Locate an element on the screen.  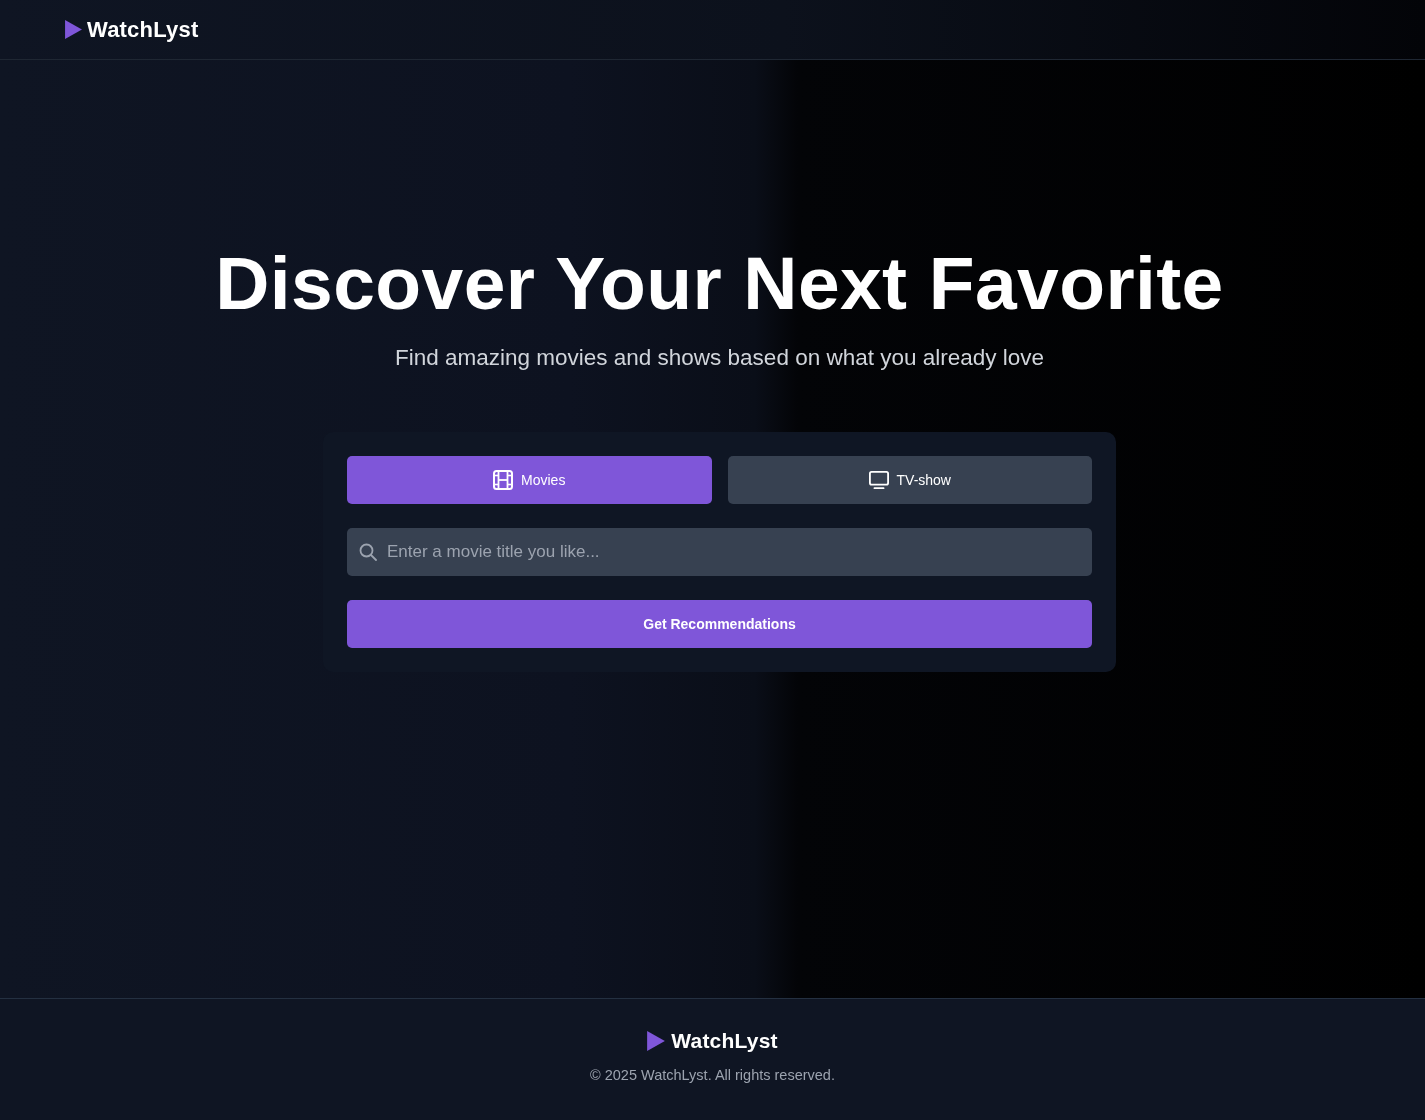
brand-logo: WatchLyst is located at coordinates (143, 29).